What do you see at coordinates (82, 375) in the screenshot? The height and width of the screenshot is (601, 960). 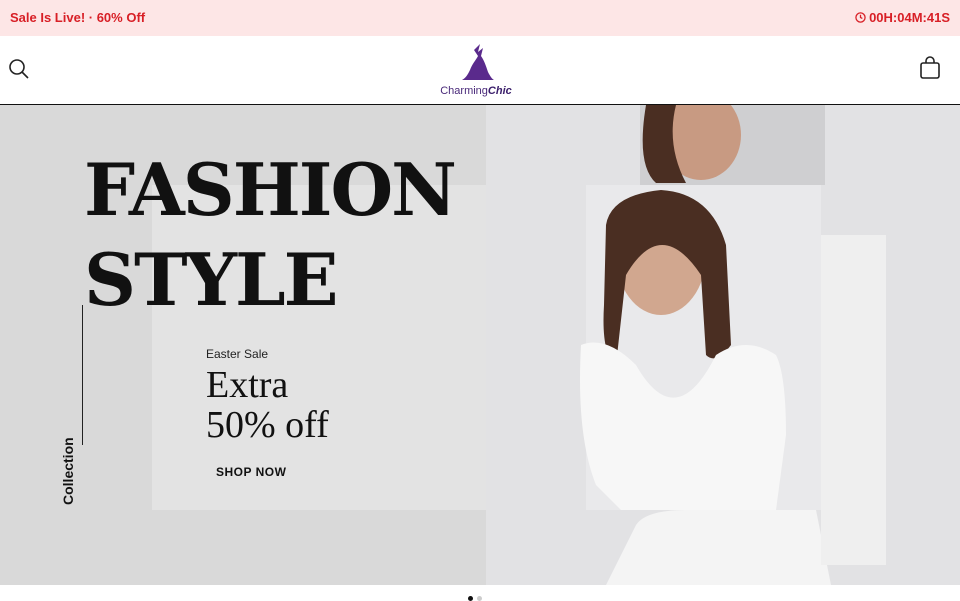 I see `divider-line` at bounding box center [82, 375].